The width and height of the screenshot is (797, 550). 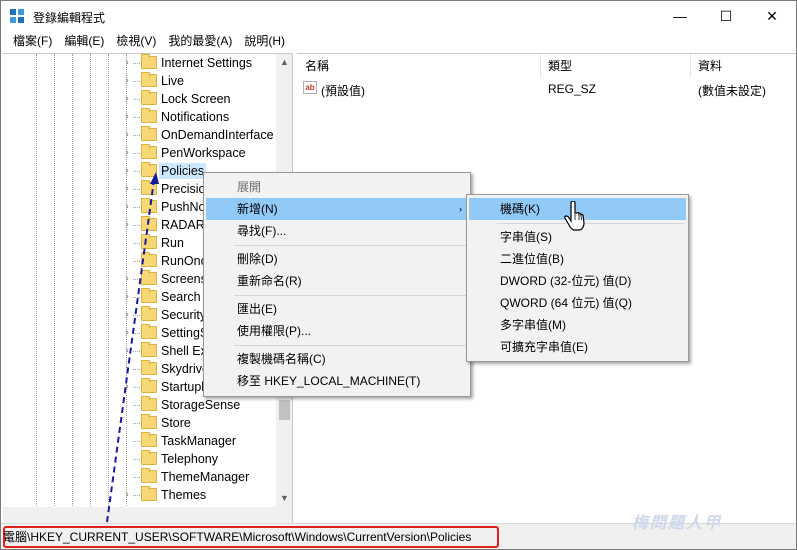 What do you see at coordinates (140, 99) in the screenshot?
I see `tree-item: › Lock Screen` at bounding box center [140, 99].